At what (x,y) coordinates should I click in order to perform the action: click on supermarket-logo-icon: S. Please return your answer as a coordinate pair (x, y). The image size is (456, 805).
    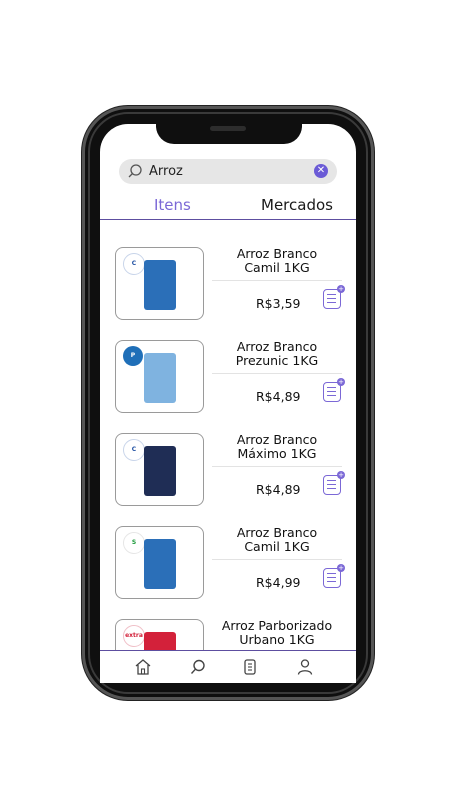
    Looking at the image, I should click on (134, 543).